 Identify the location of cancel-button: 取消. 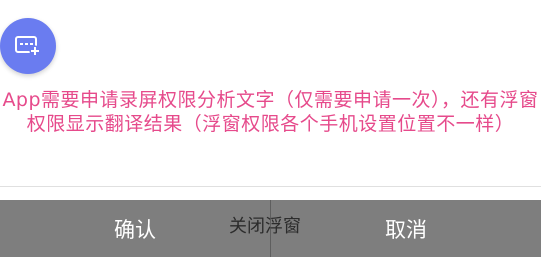
(406, 228).